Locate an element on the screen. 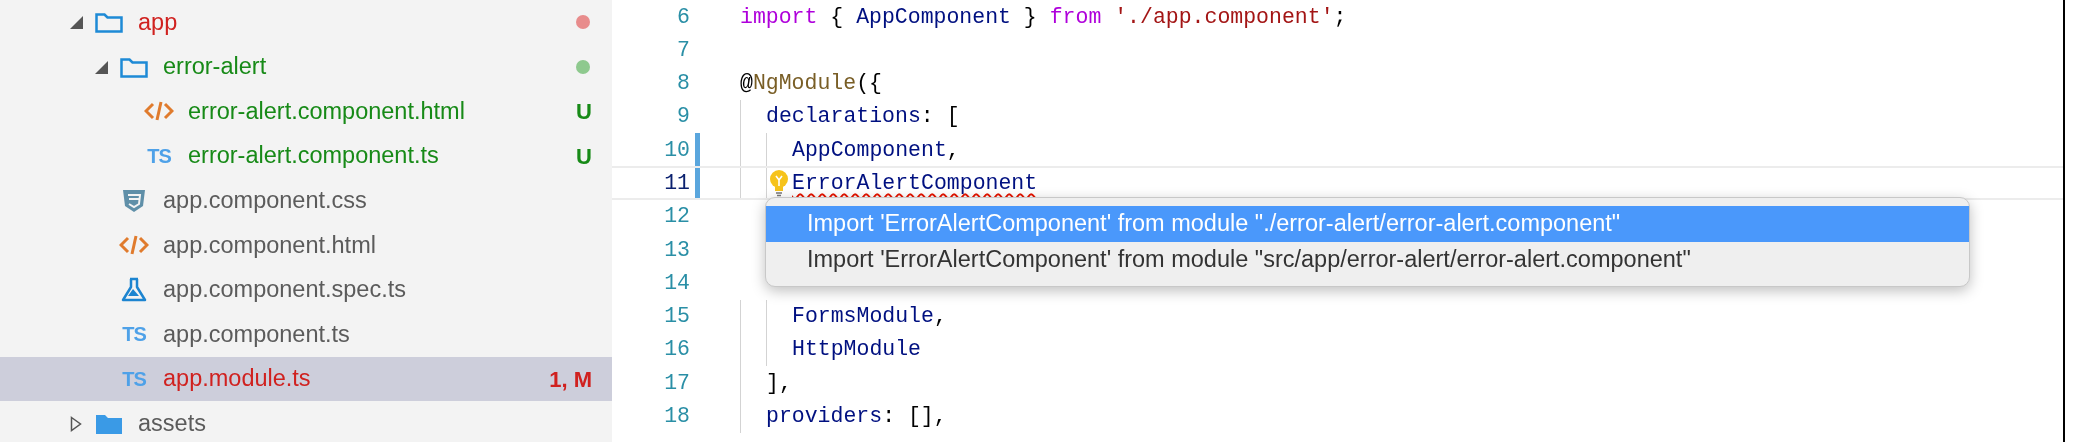  line-number: 15 is located at coordinates (676, 317).